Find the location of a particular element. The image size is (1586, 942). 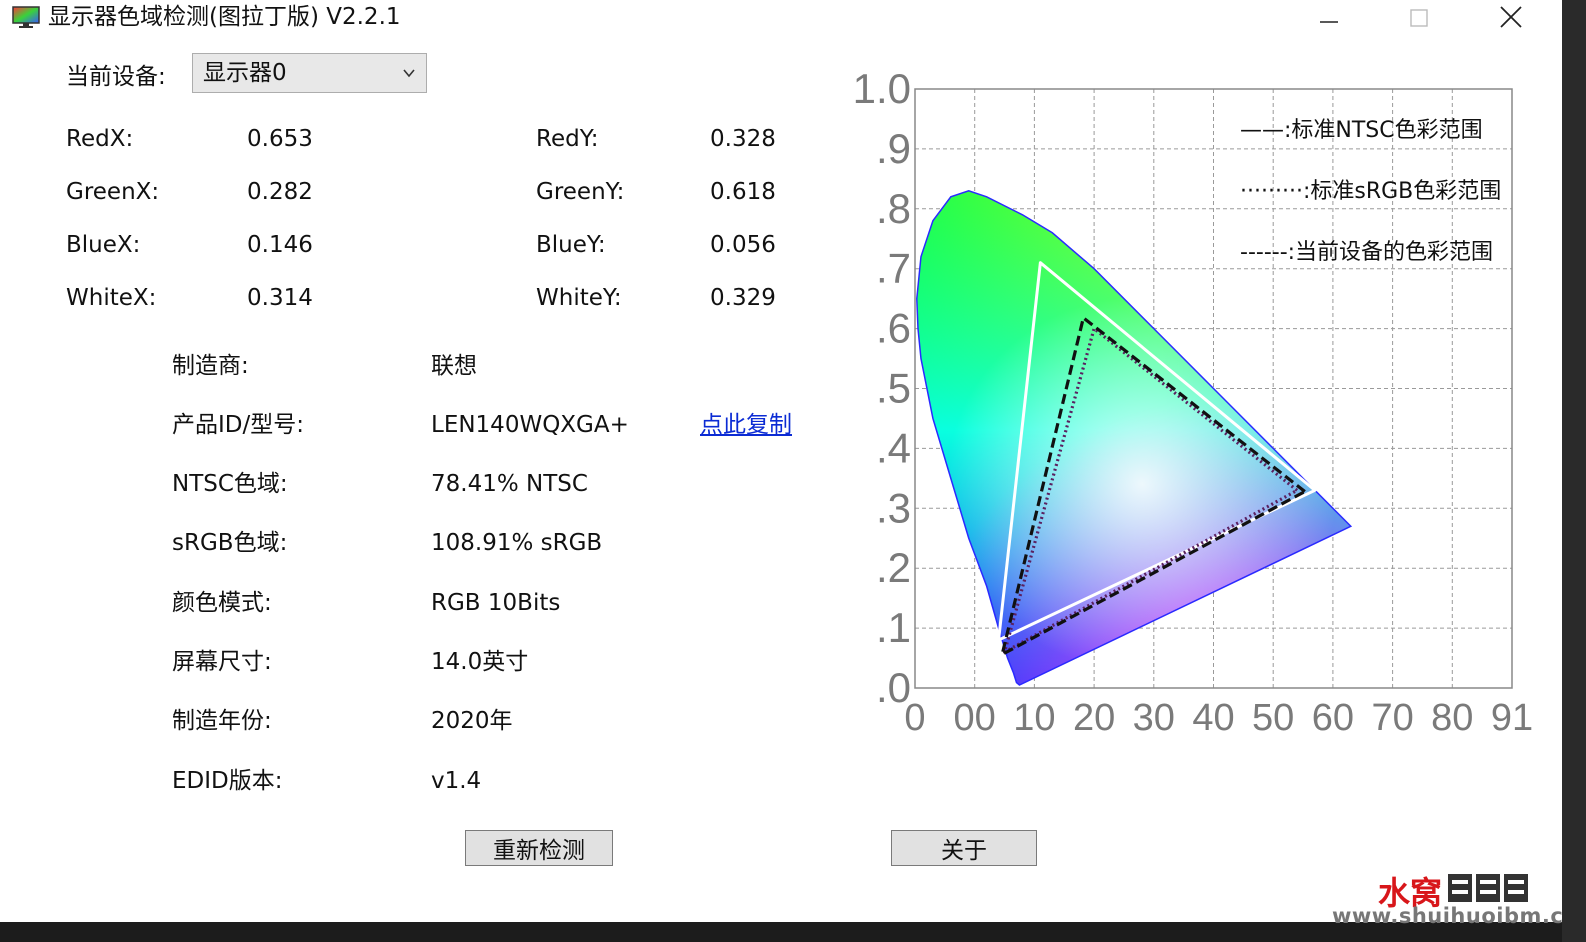

y-tick-label: .9 is located at coordinates (893, 148).